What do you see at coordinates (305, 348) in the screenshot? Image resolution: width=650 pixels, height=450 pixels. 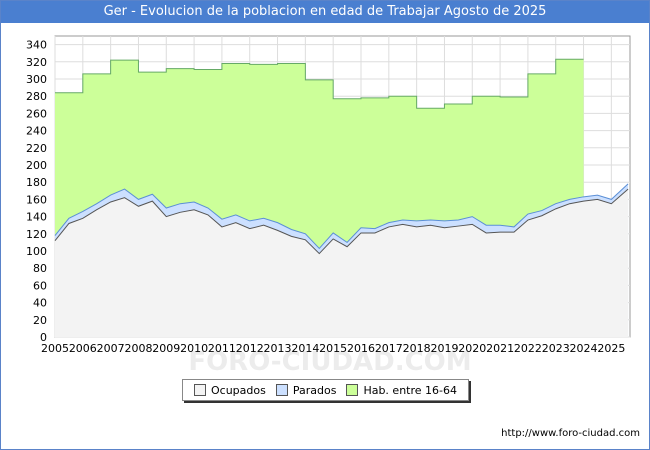 I see `x-tick-label-9: 2014` at bounding box center [305, 348].